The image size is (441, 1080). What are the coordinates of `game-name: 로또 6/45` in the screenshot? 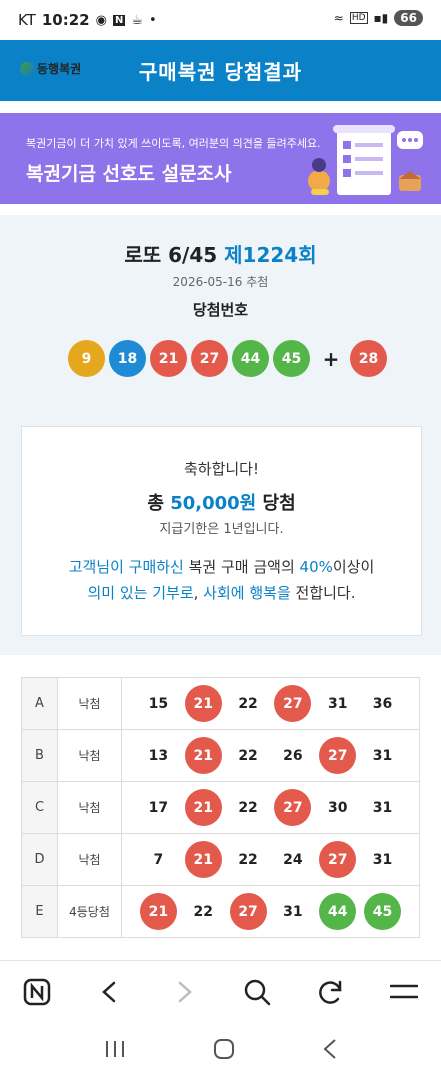 It's located at (171, 255).